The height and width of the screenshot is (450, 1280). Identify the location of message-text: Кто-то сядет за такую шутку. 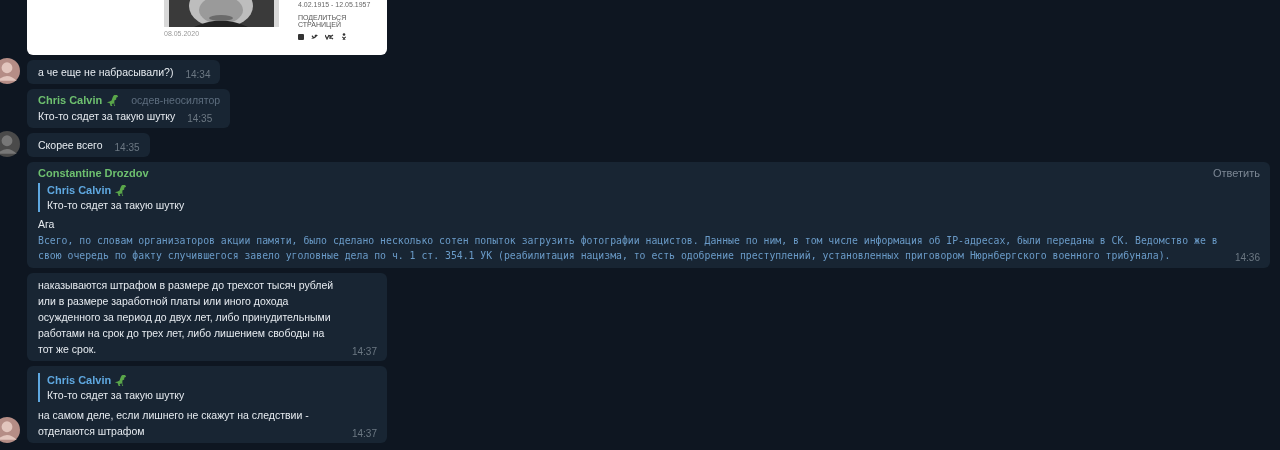
(107, 116).